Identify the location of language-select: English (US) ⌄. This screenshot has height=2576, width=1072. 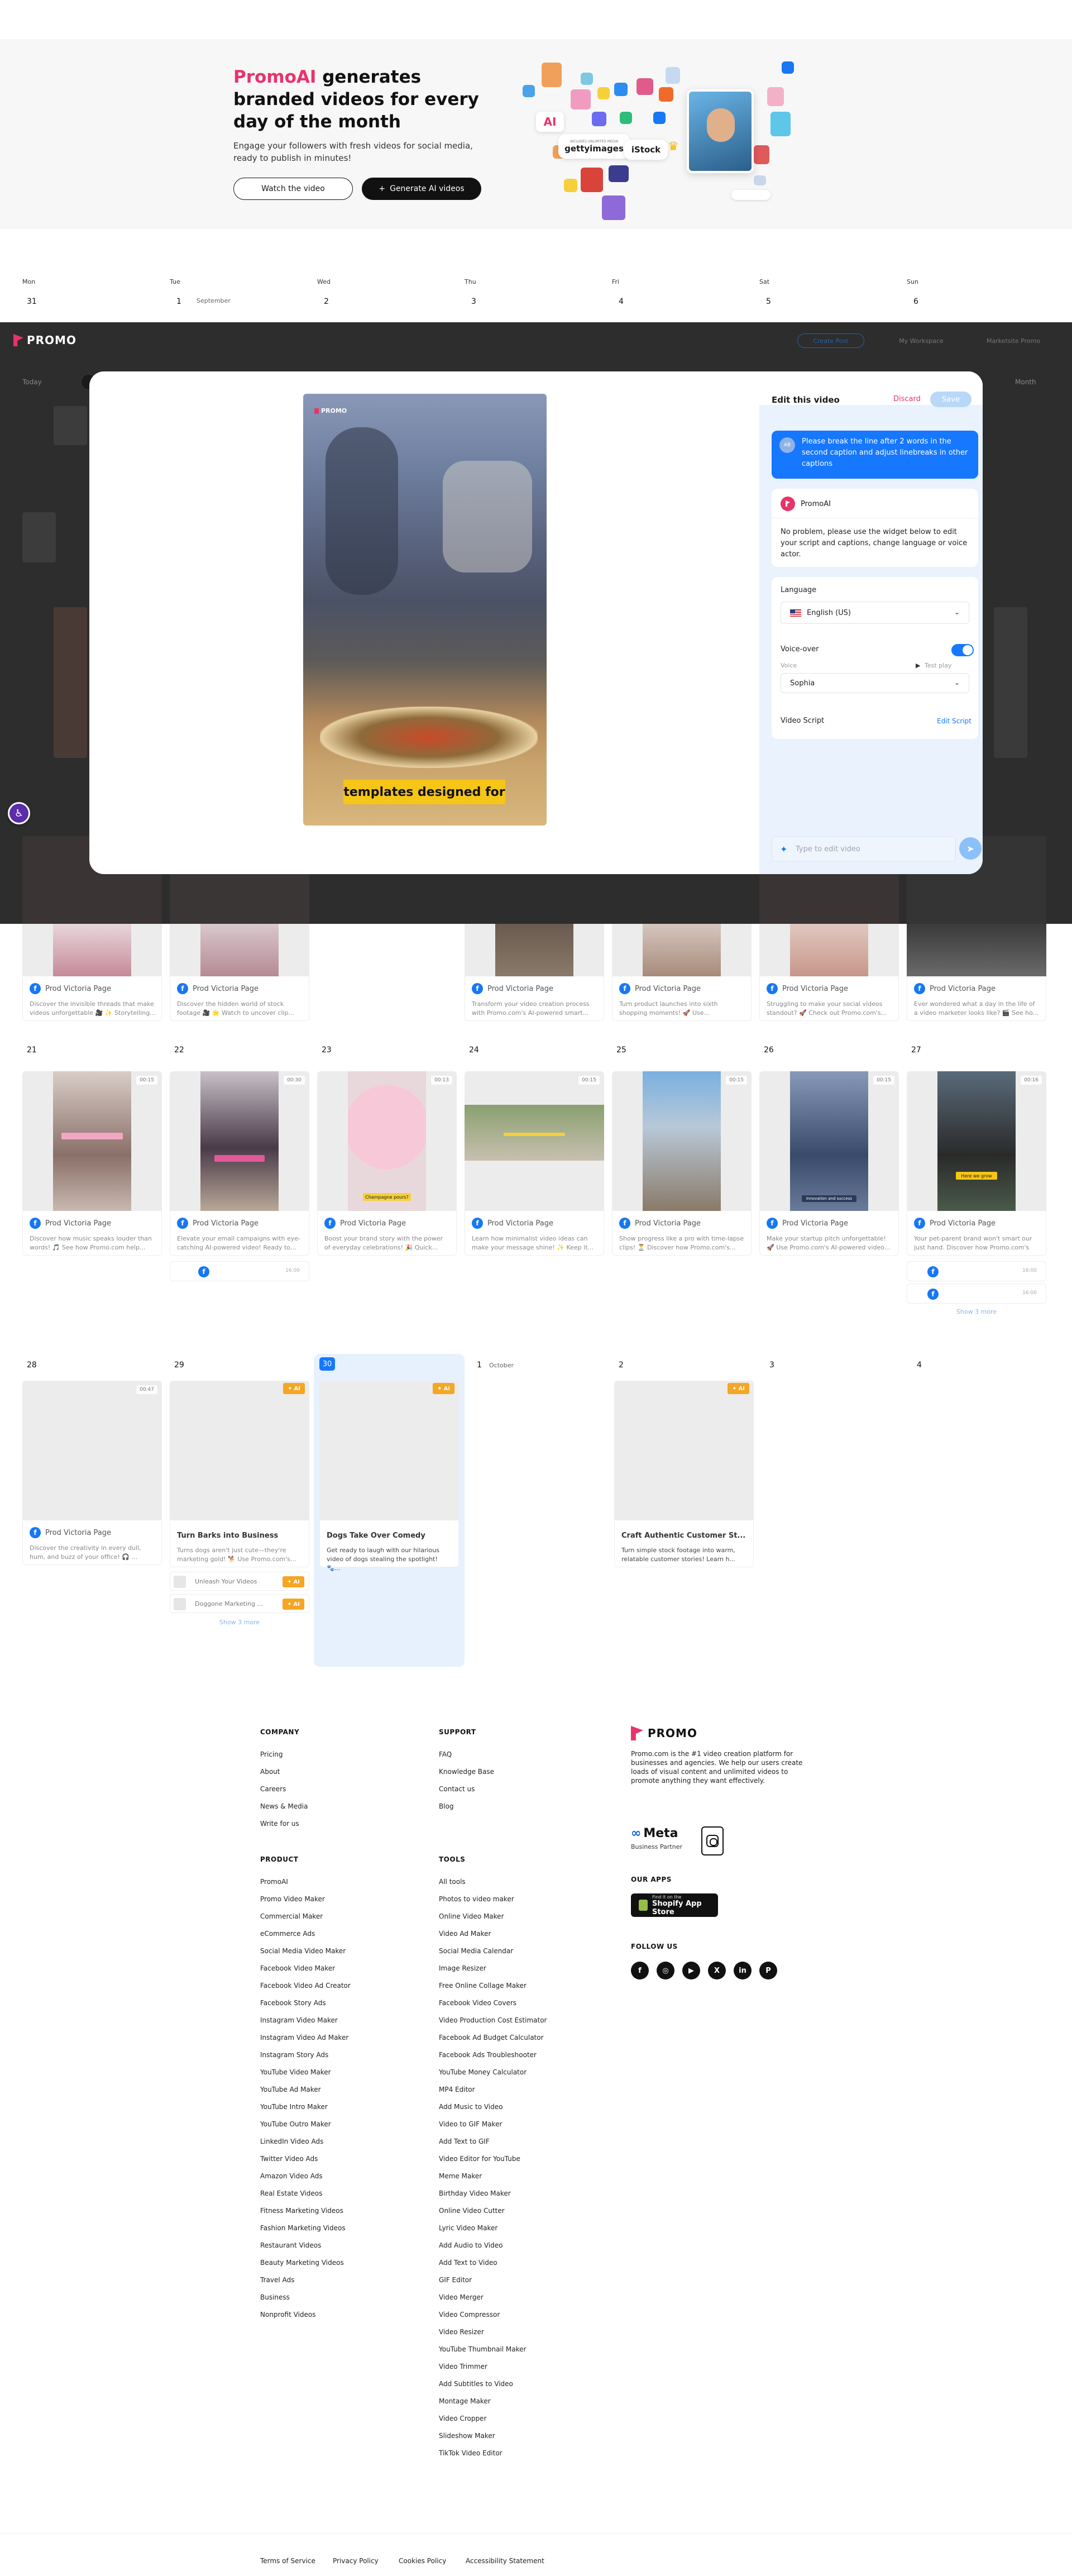
(875, 613).